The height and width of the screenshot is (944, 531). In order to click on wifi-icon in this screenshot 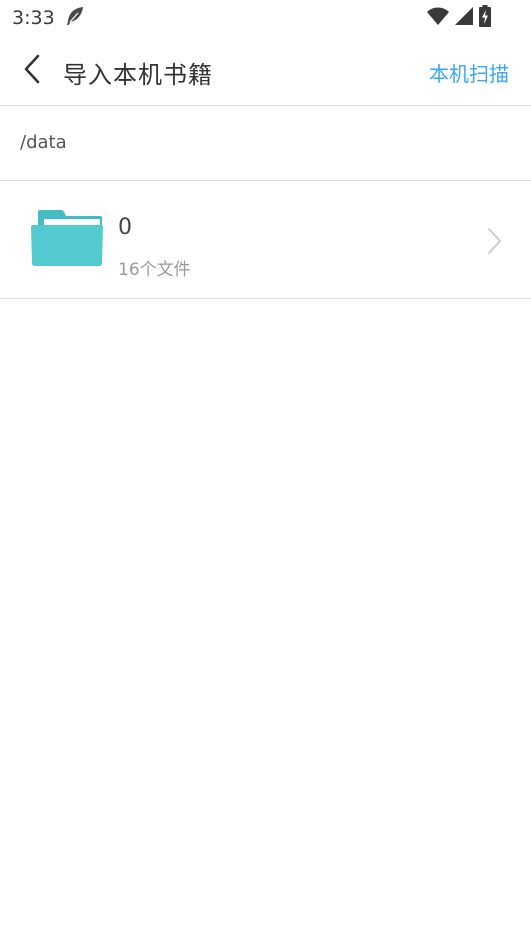, I will do `click(438, 18)`.